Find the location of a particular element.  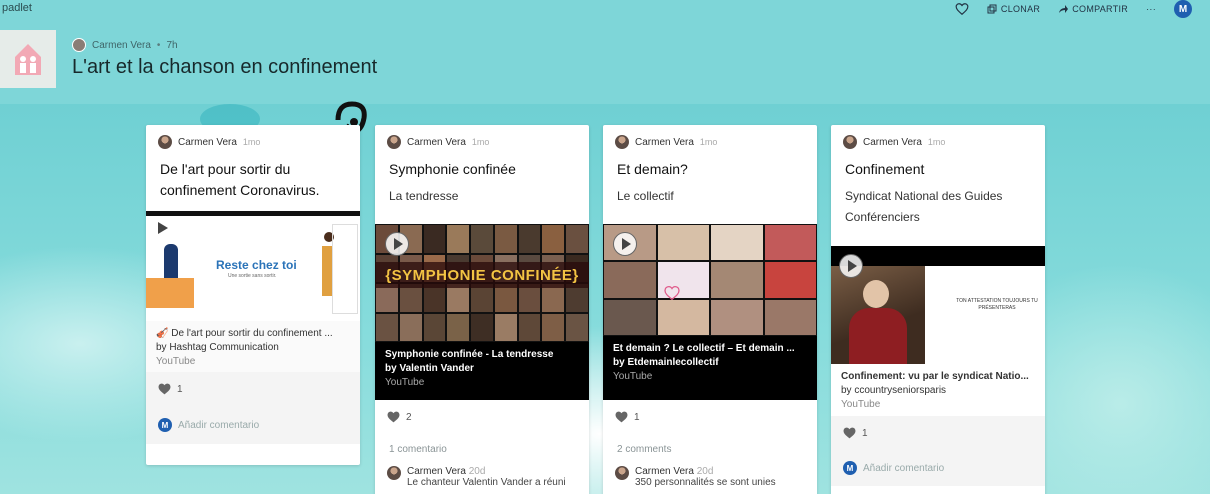

comment-text: Le chanteur Valentin Vander a réuni is located at coordinates (486, 482).